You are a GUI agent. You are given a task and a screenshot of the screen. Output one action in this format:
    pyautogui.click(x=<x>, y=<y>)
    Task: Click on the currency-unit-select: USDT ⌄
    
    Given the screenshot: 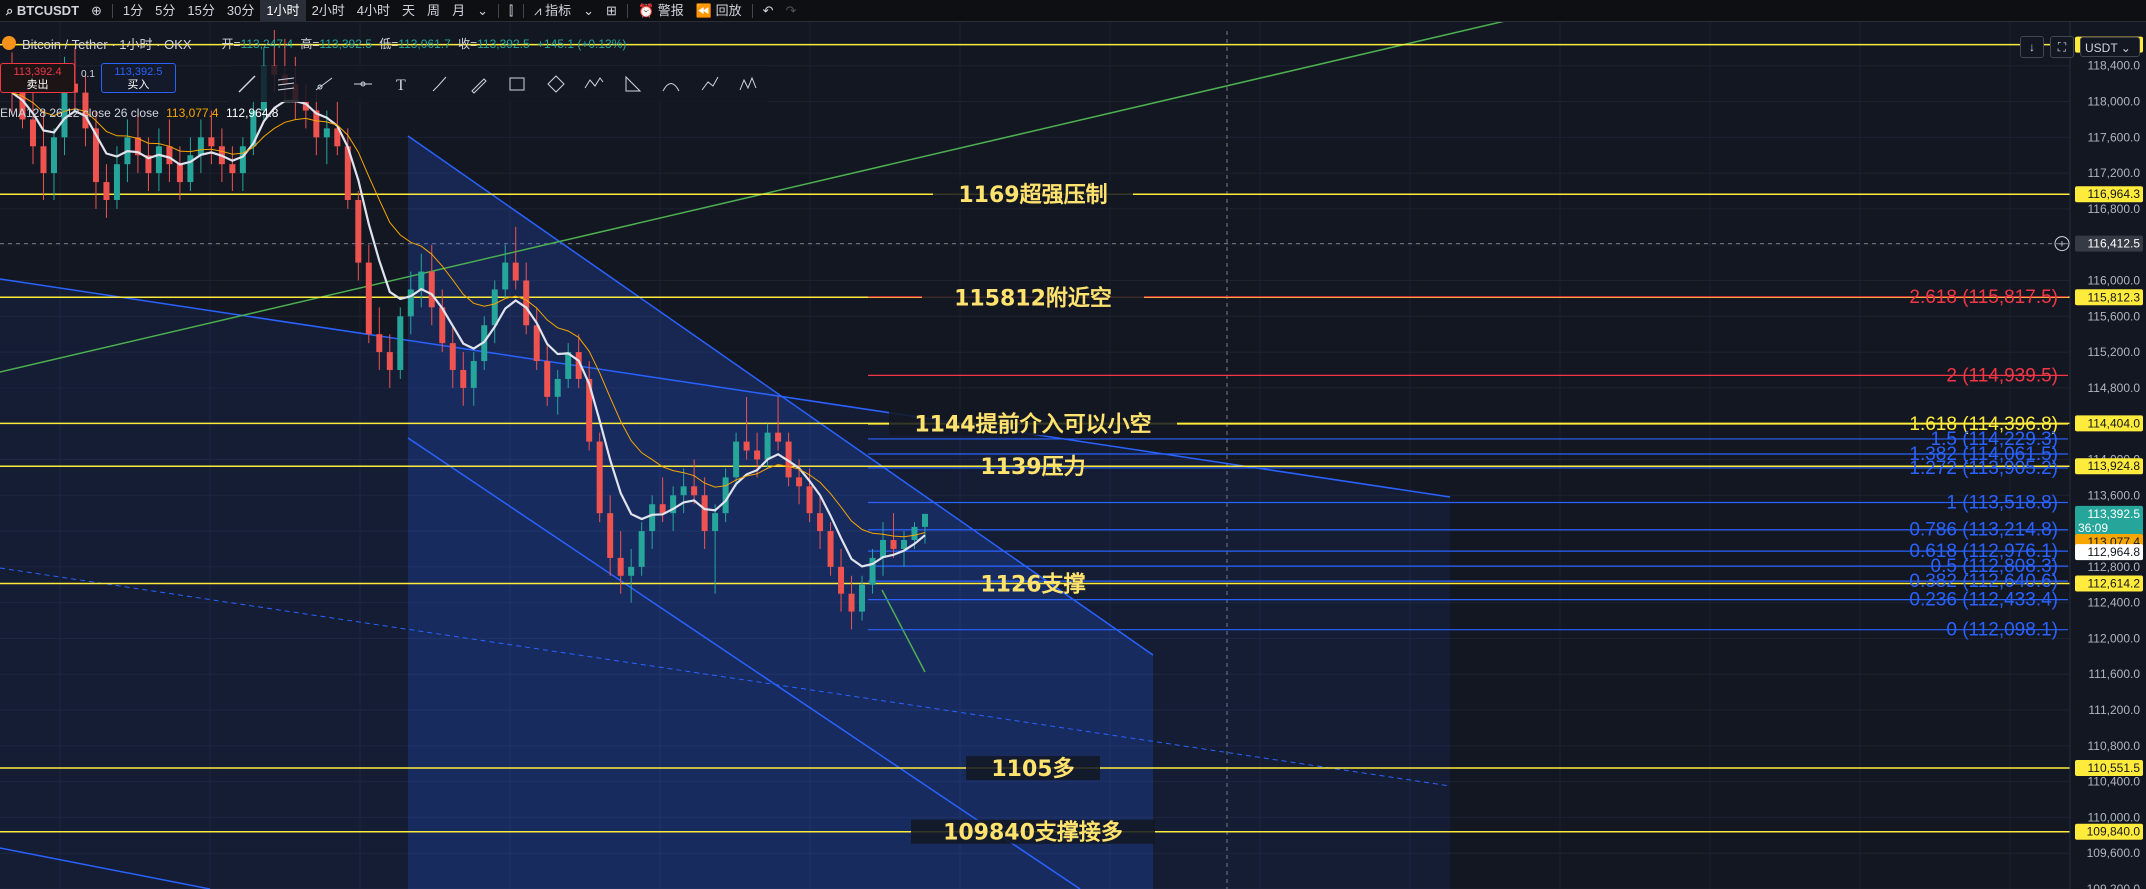 What is the action you would take?
    pyautogui.click(x=2110, y=47)
    